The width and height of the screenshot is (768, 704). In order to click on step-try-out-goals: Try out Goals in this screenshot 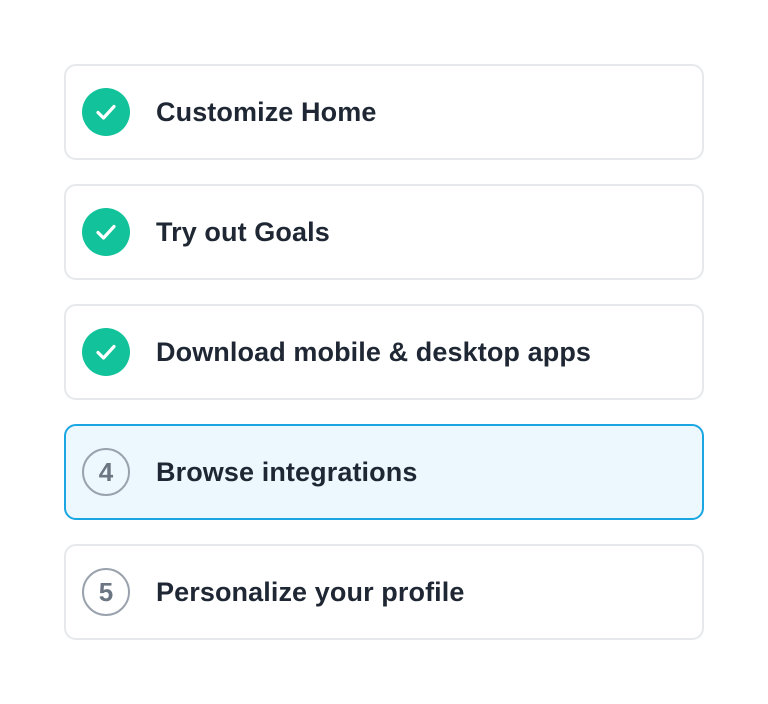, I will do `click(384, 232)`.